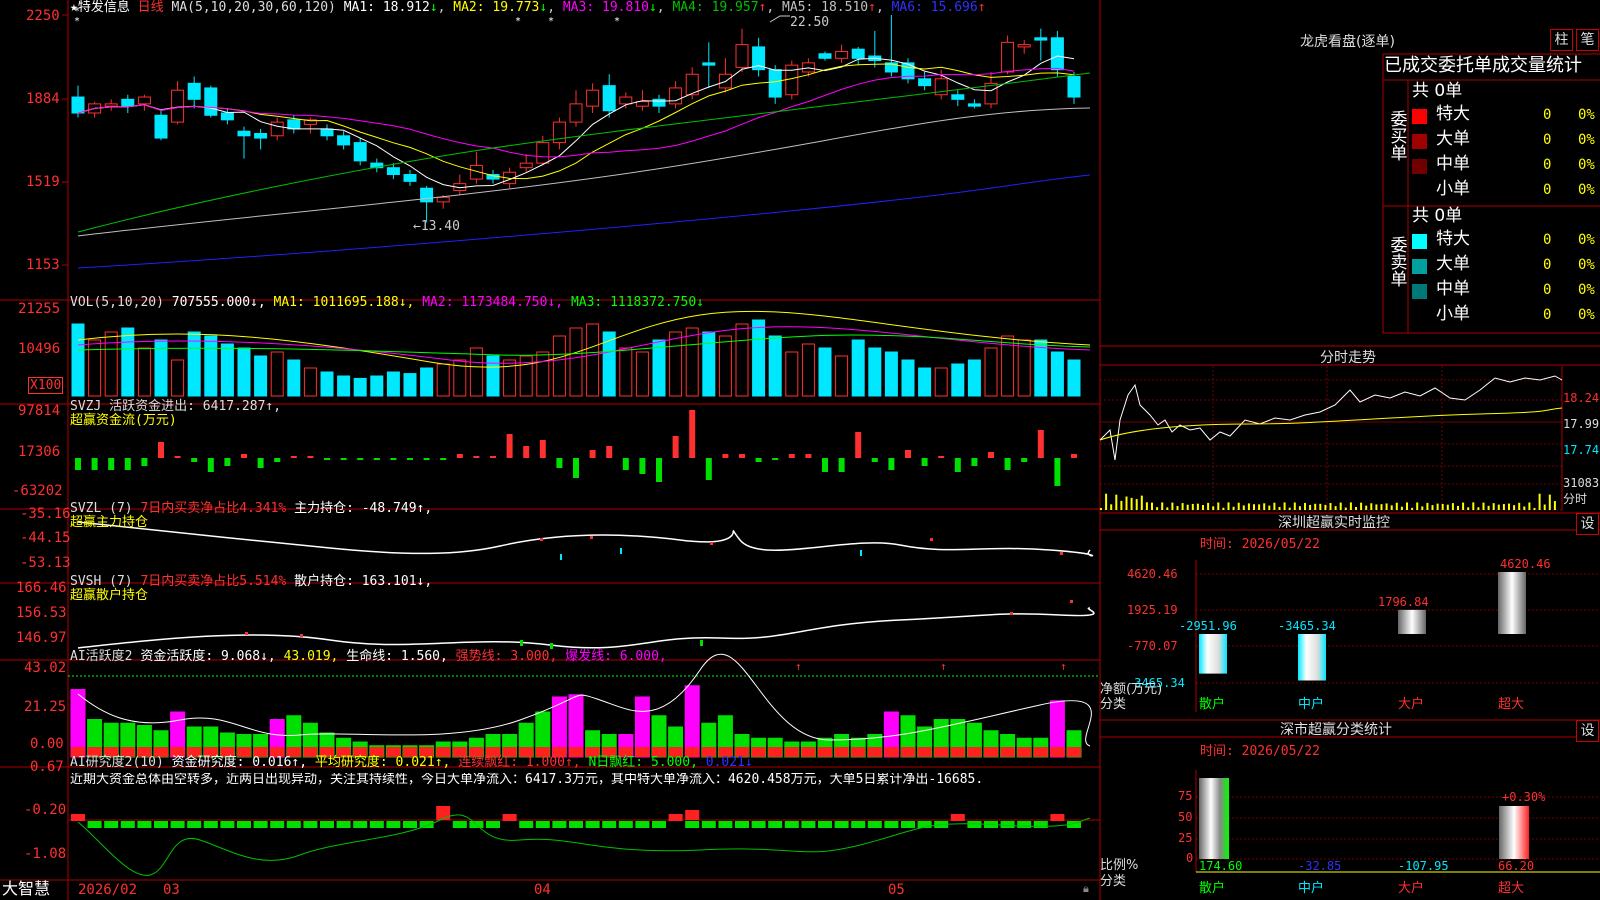 This screenshot has width=1600, height=900. What do you see at coordinates (39, 309) in the screenshot?
I see `y-tick: 21255` at bounding box center [39, 309].